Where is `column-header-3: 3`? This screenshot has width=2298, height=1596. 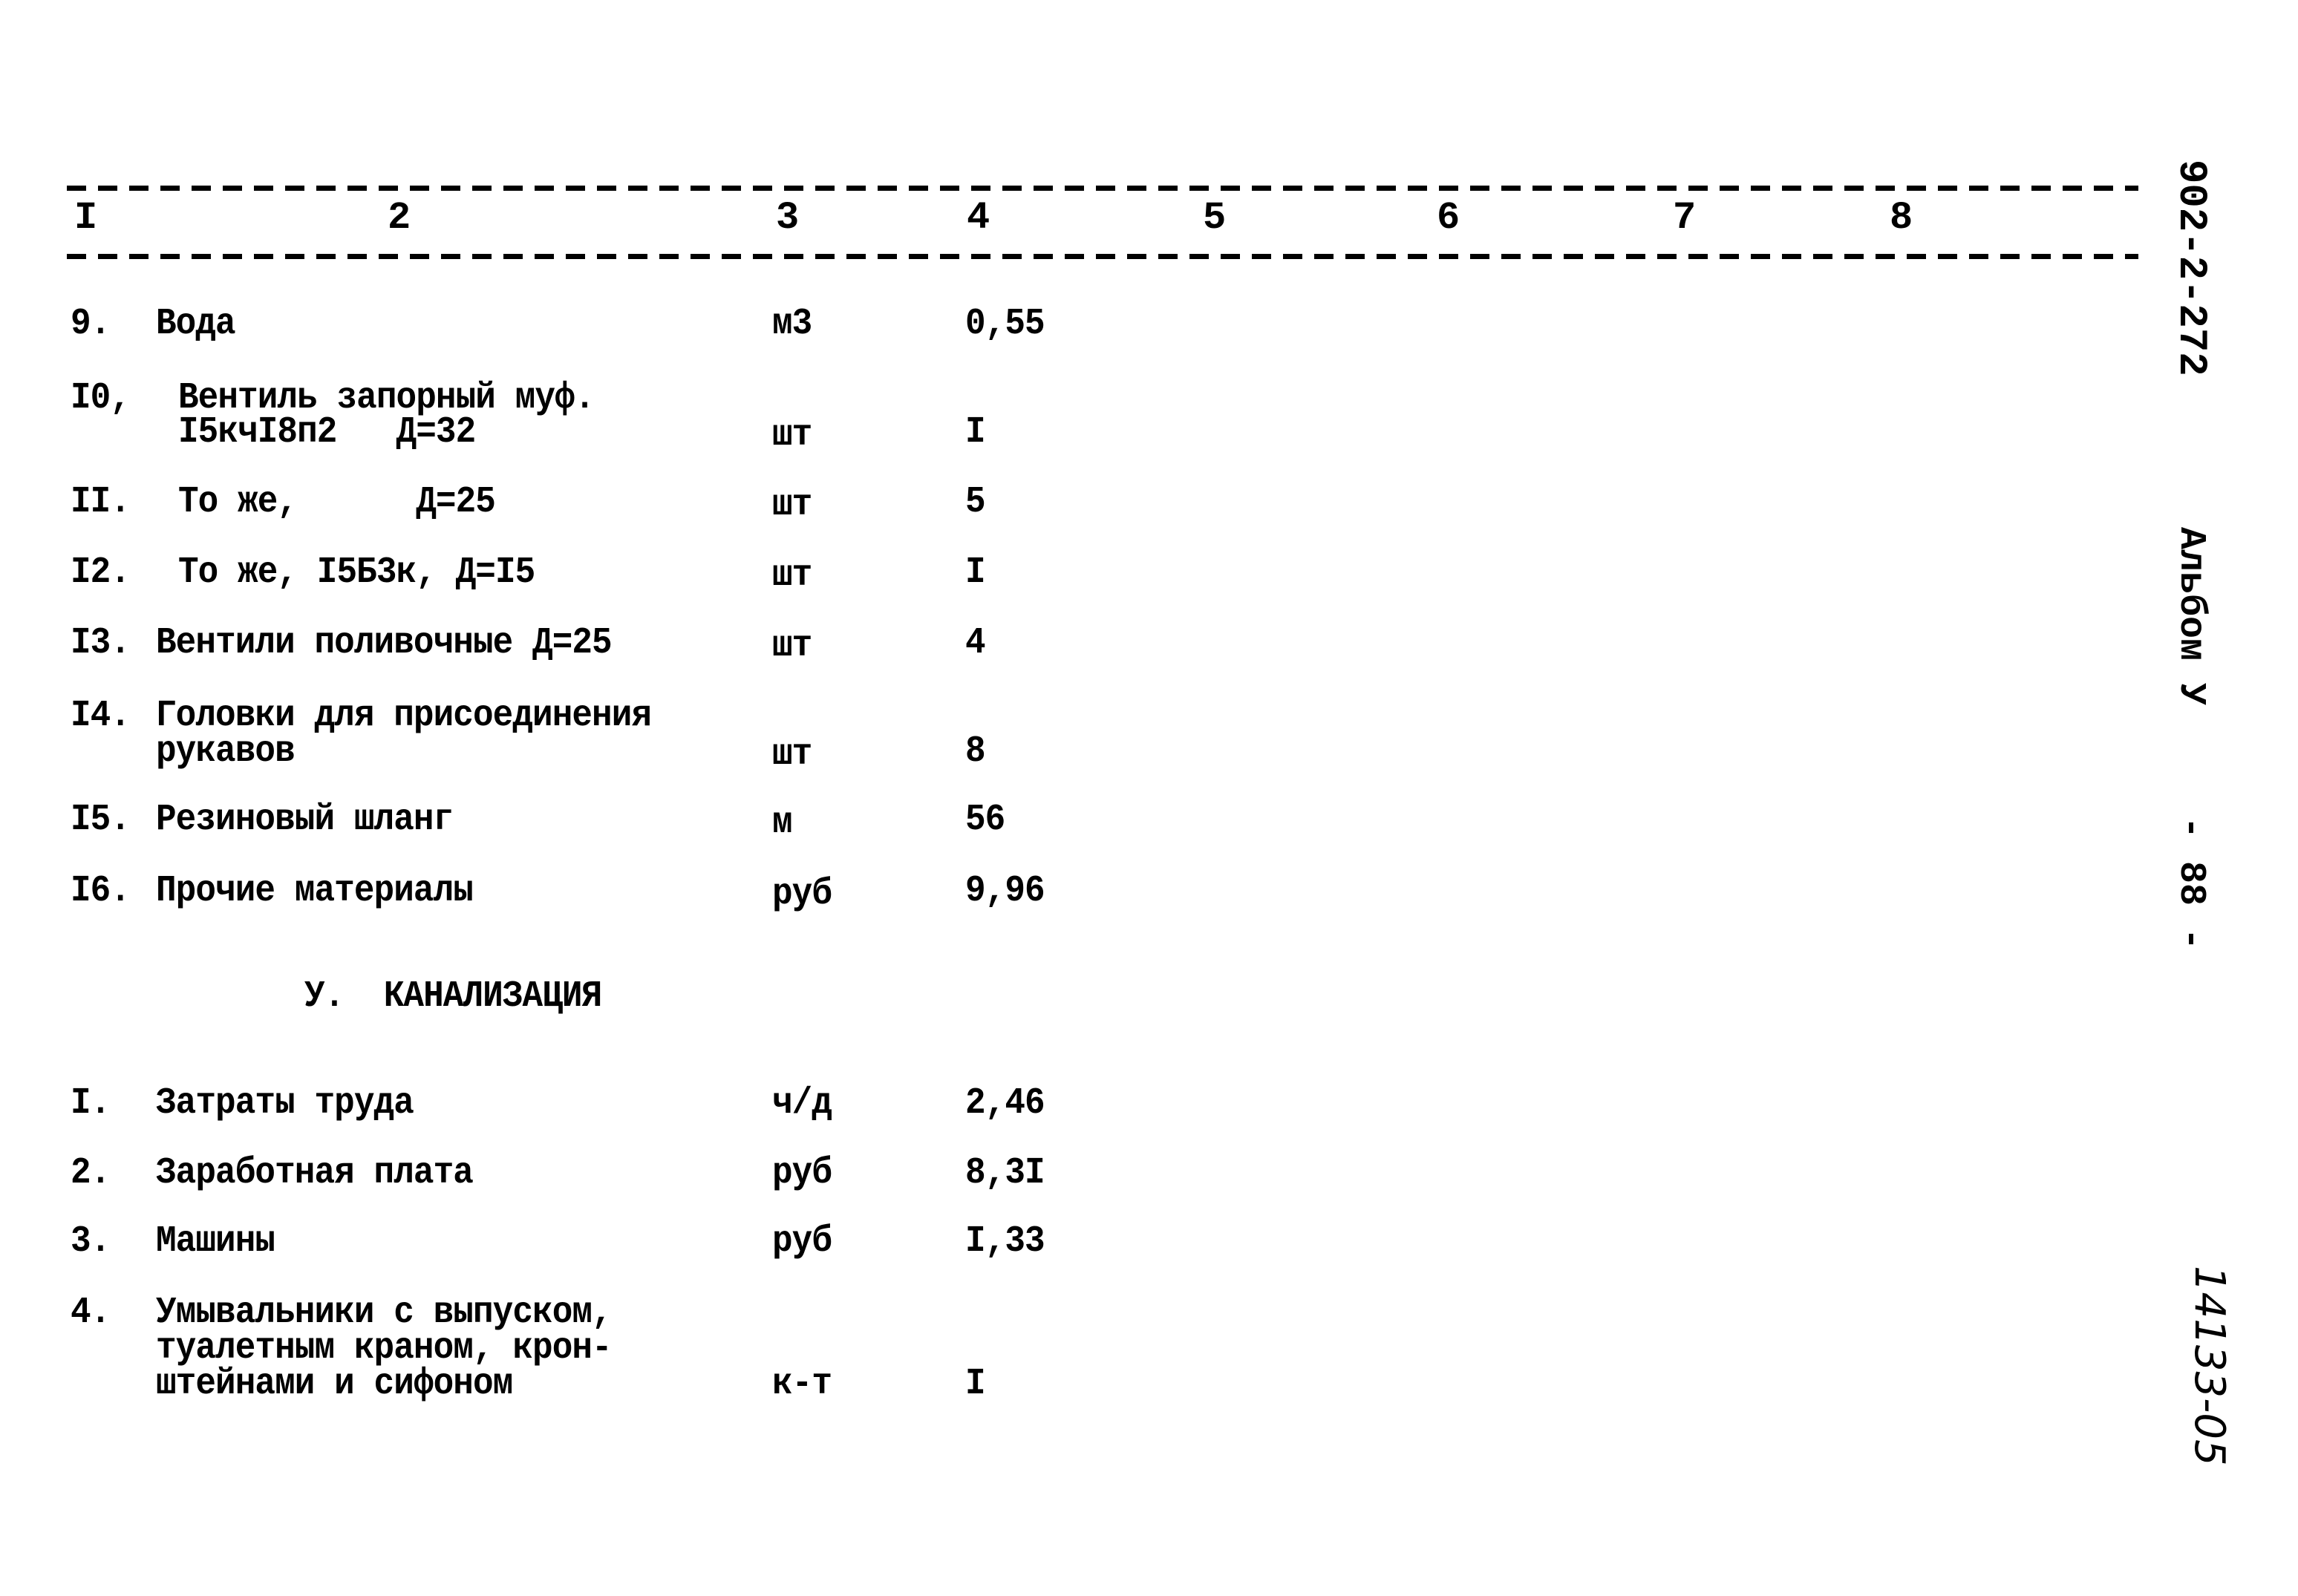
column-header-3: 3 is located at coordinates (788, 218).